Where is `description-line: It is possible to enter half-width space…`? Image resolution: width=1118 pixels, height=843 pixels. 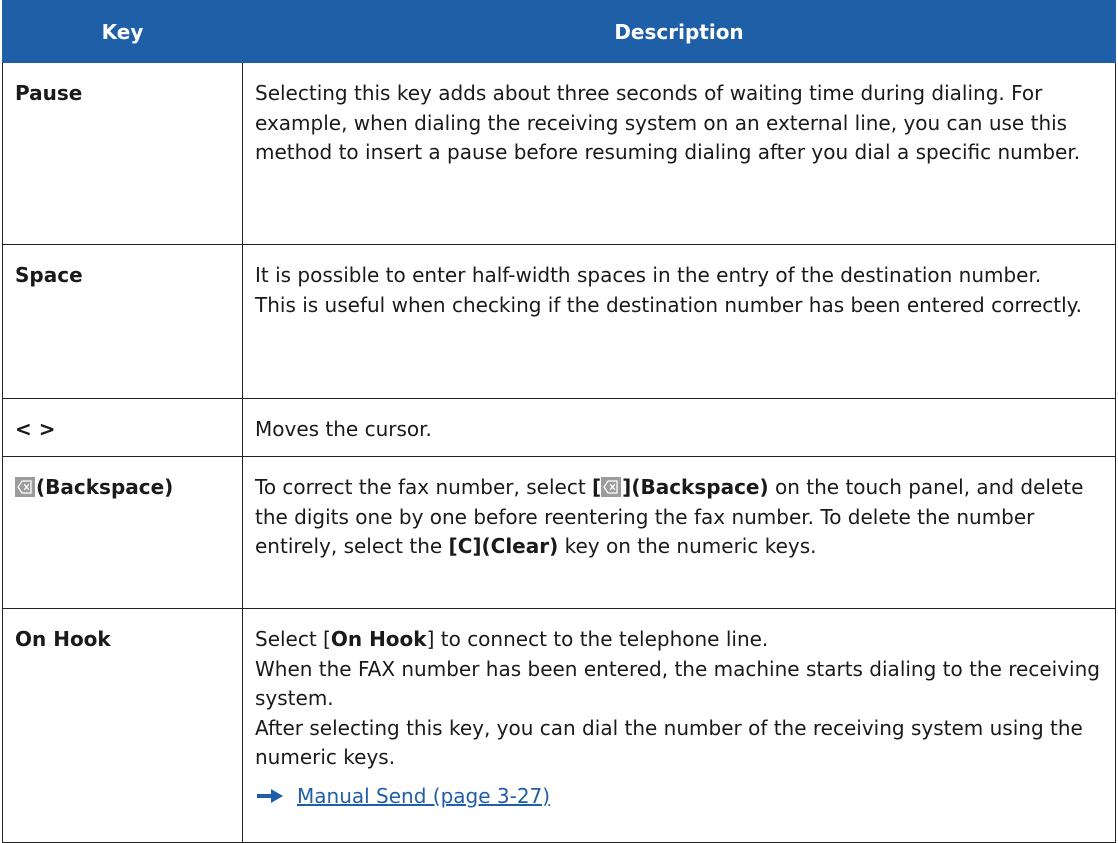
description-line: It is possible to enter half-width space… is located at coordinates (648, 275).